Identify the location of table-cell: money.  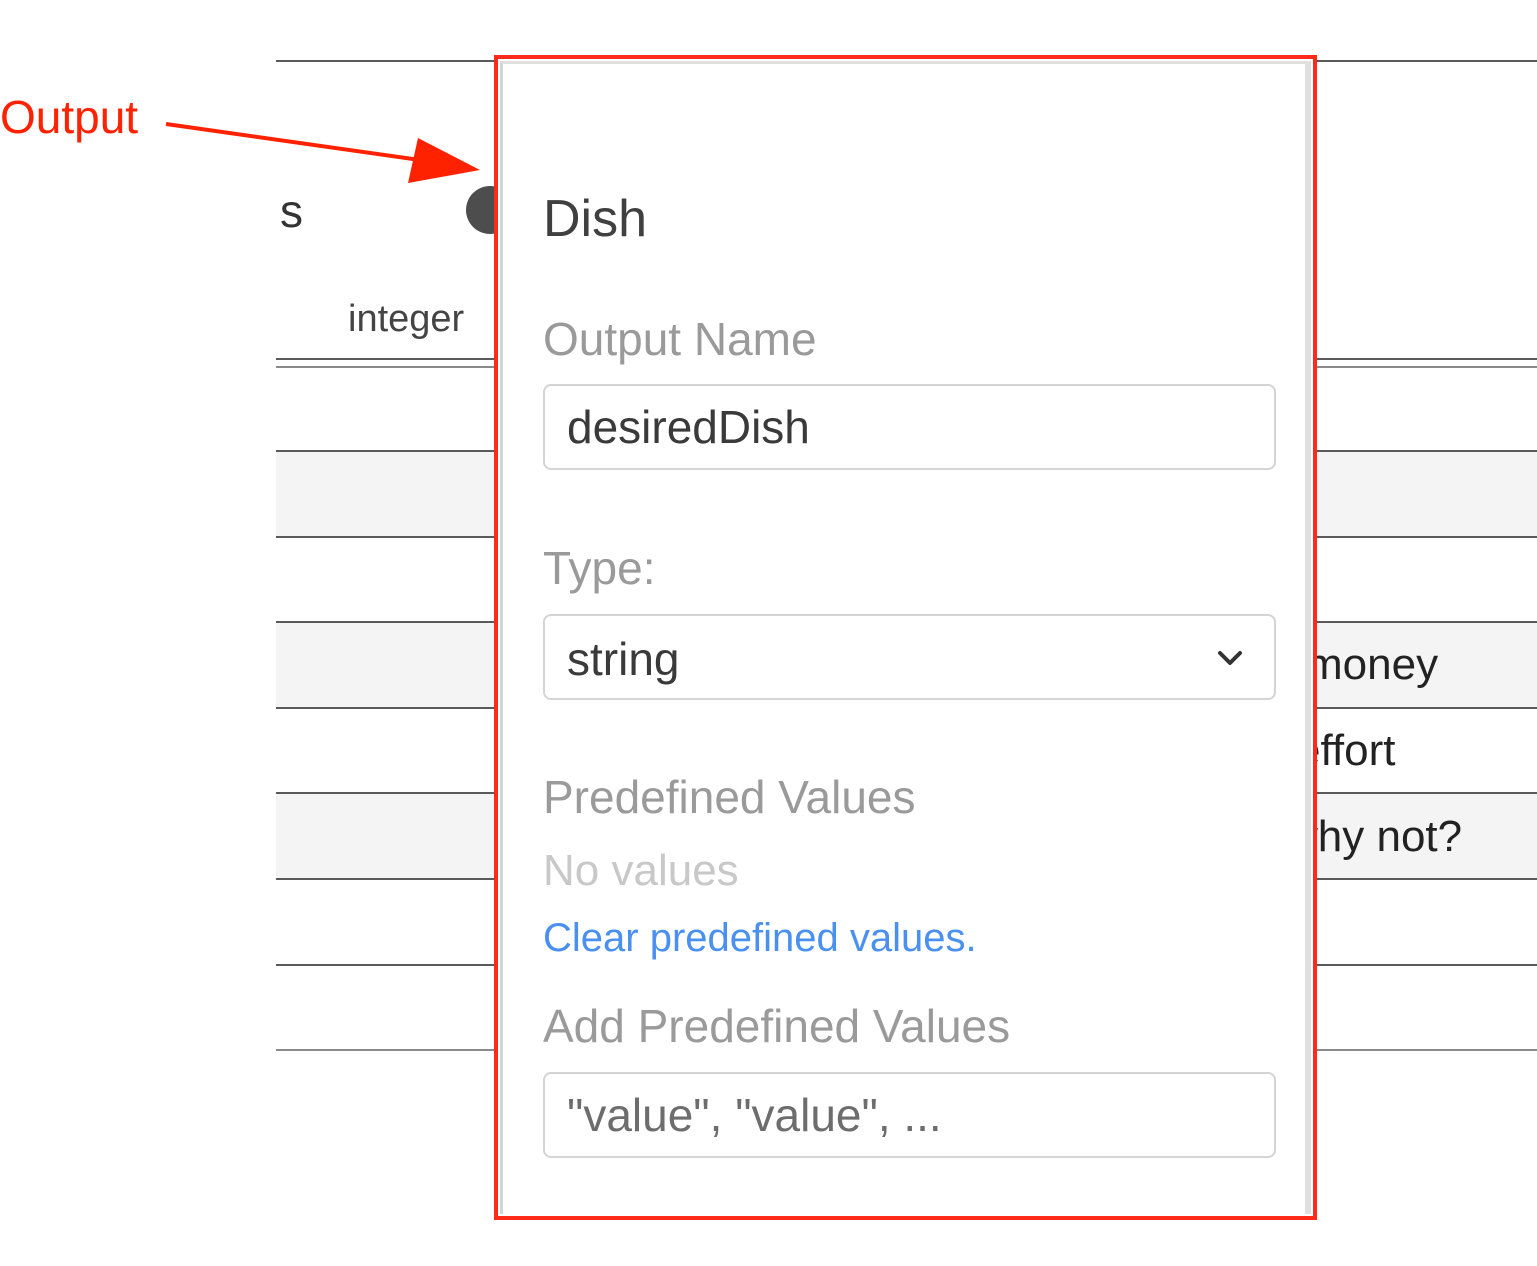
(1372, 664).